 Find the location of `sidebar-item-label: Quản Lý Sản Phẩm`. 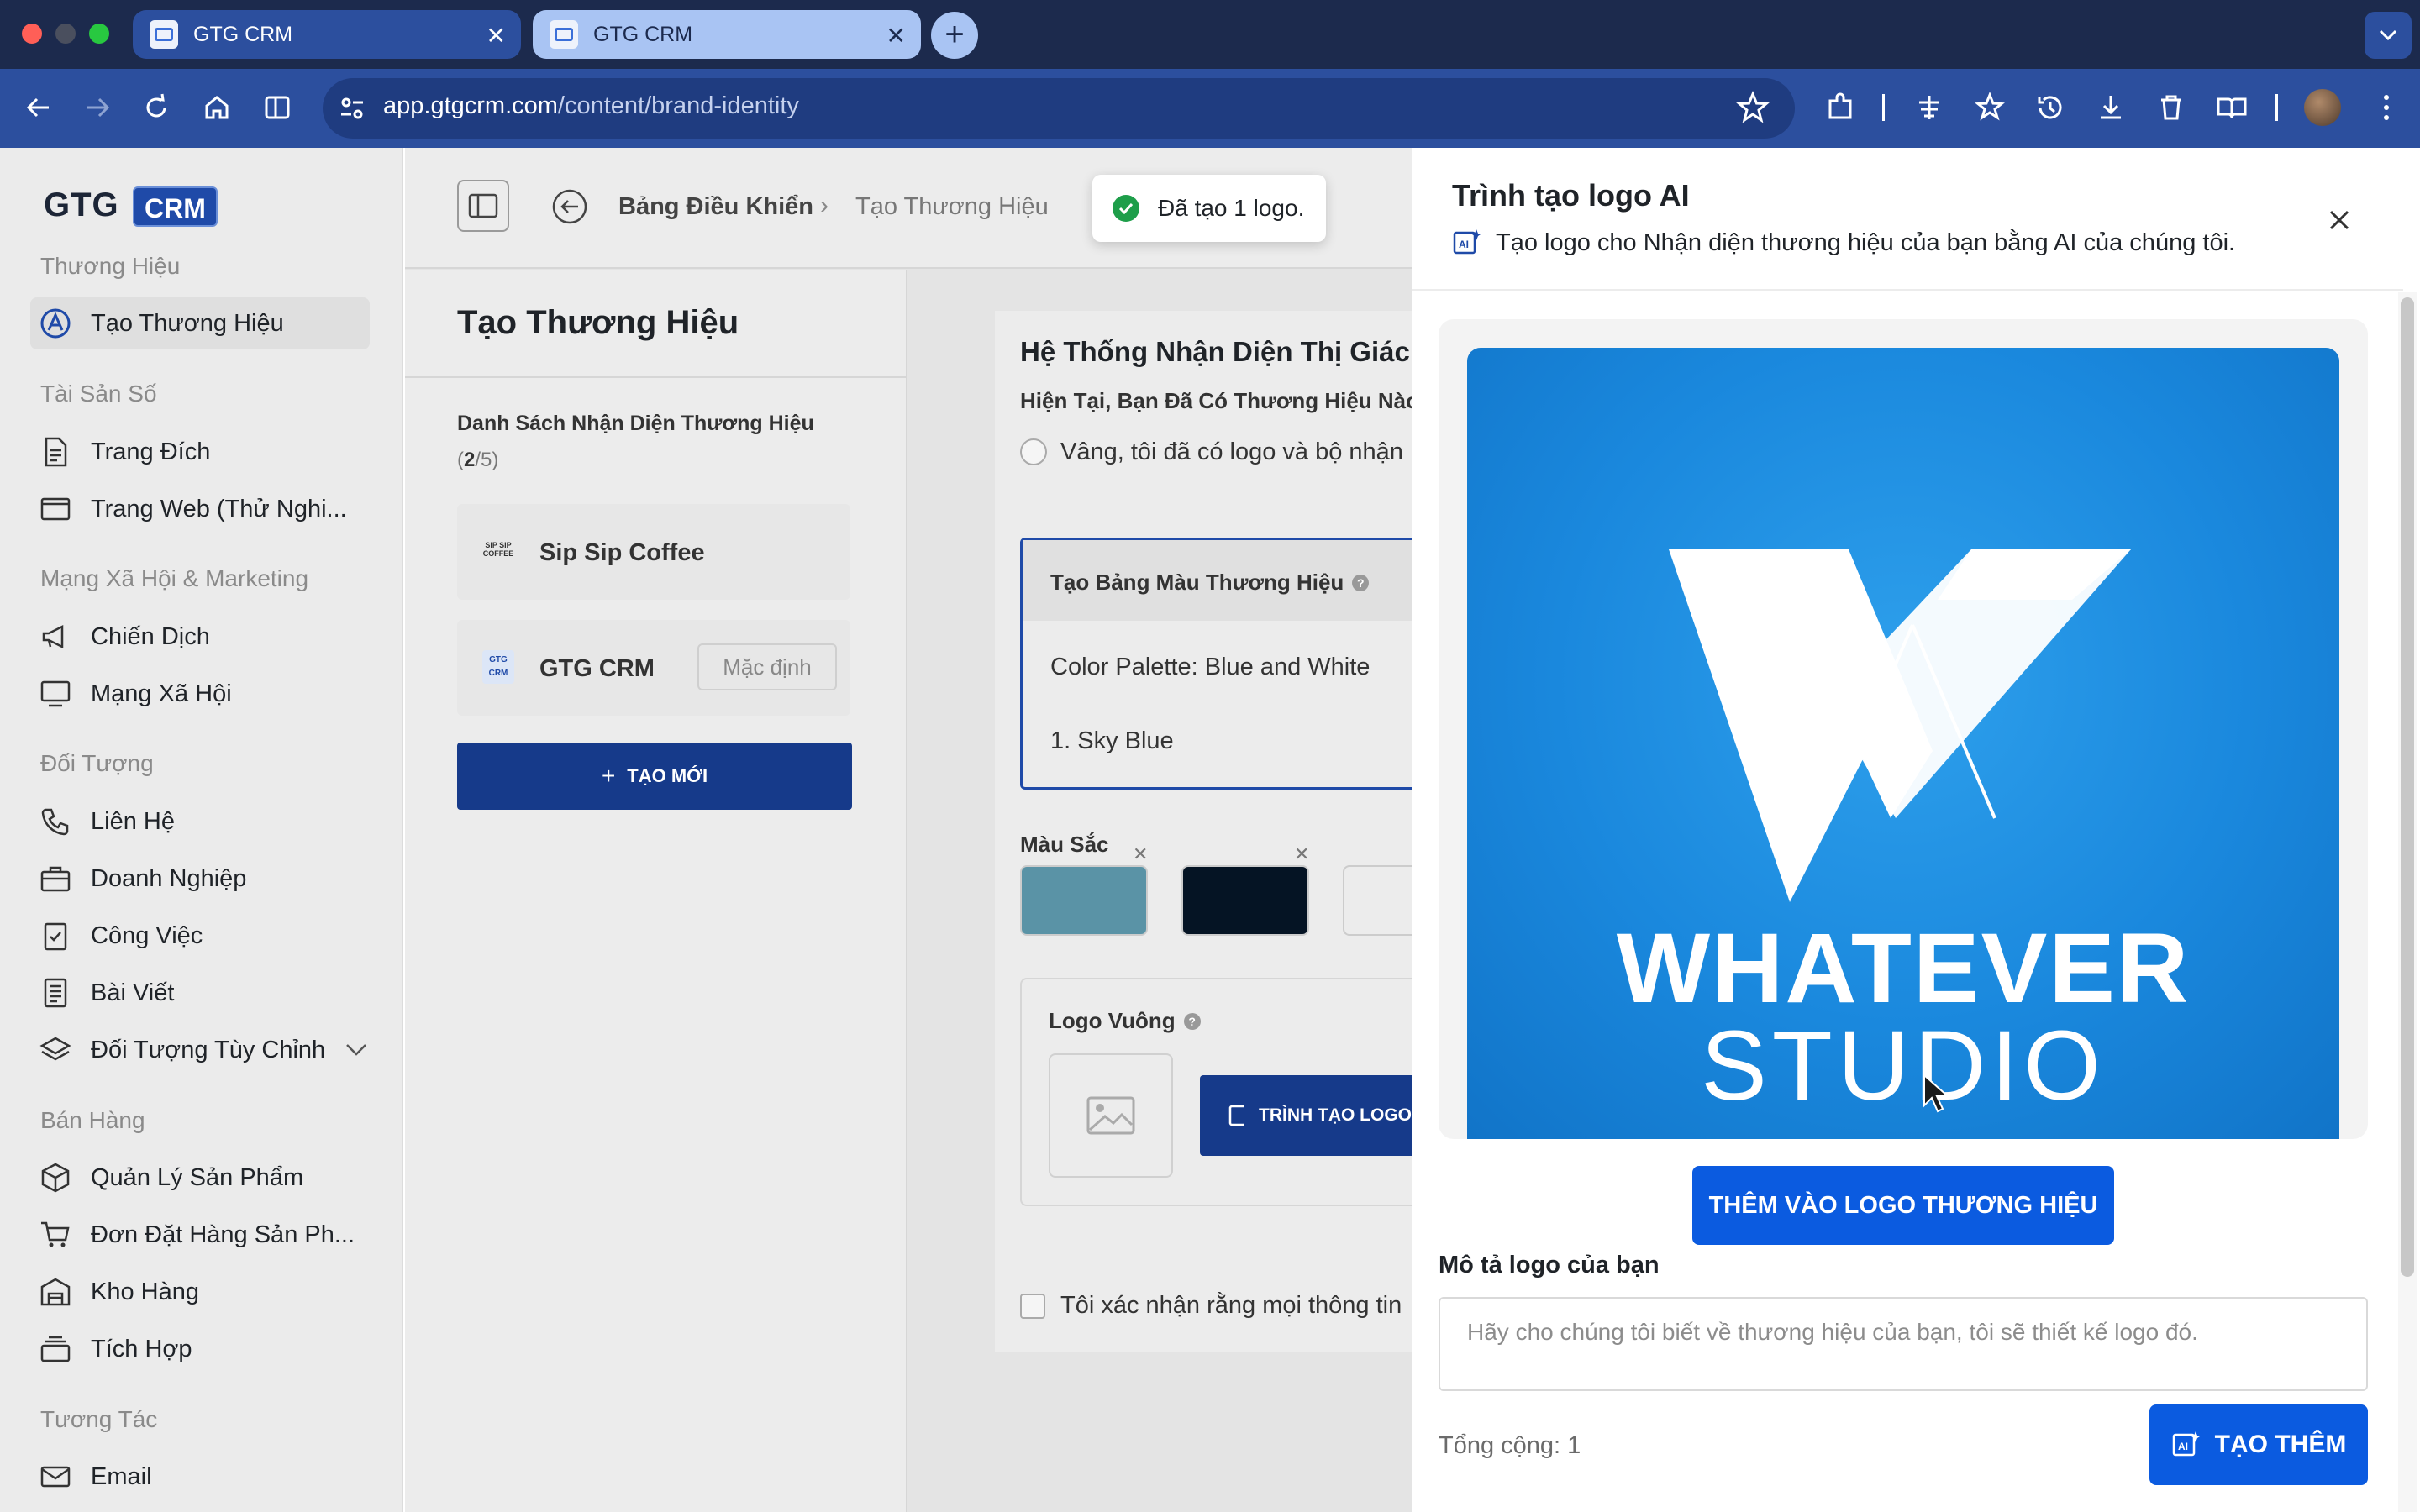

sidebar-item-label: Quản Lý Sản Phẩm is located at coordinates (197, 1177).